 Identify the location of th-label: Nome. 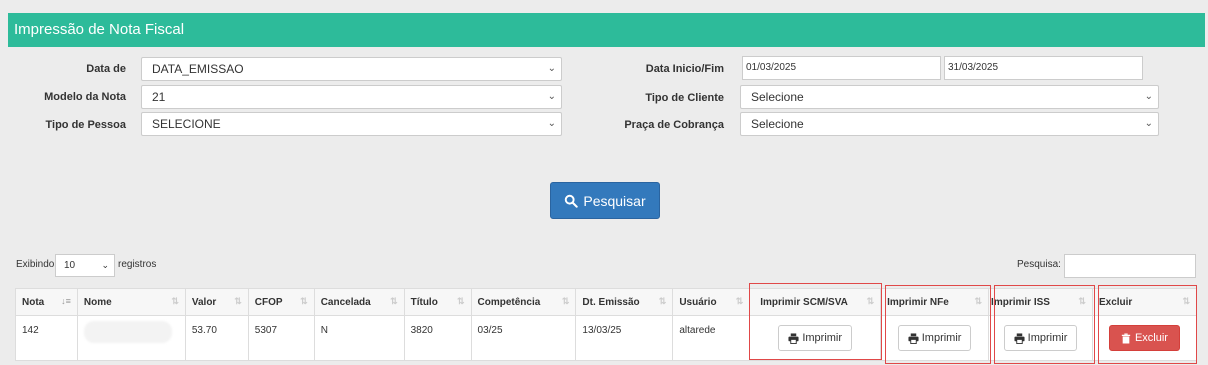
(97, 302).